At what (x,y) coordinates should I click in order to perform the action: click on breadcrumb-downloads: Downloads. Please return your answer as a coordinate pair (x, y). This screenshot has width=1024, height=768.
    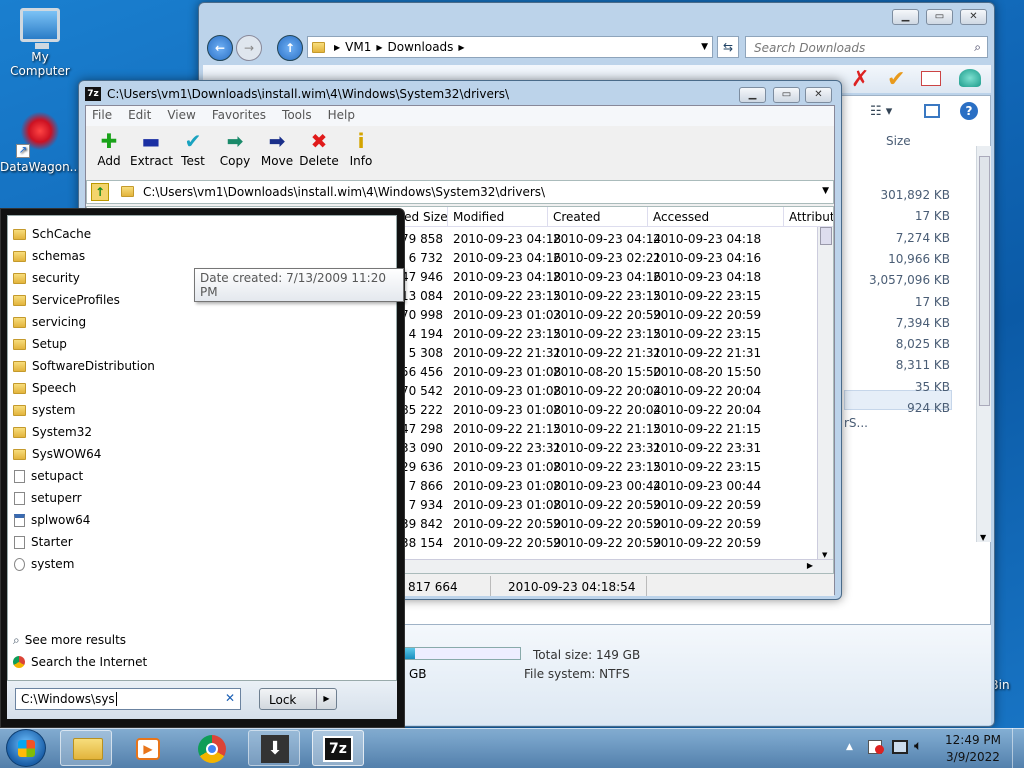
    Looking at the image, I should click on (421, 47).